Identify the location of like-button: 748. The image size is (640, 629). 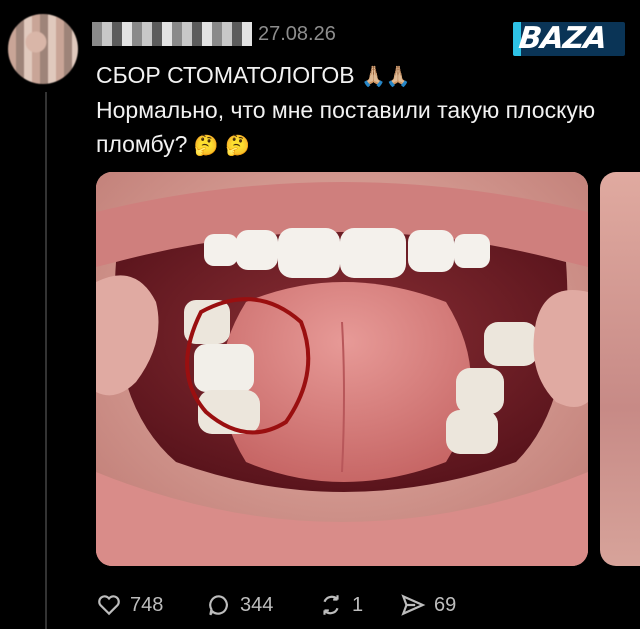
(129, 605).